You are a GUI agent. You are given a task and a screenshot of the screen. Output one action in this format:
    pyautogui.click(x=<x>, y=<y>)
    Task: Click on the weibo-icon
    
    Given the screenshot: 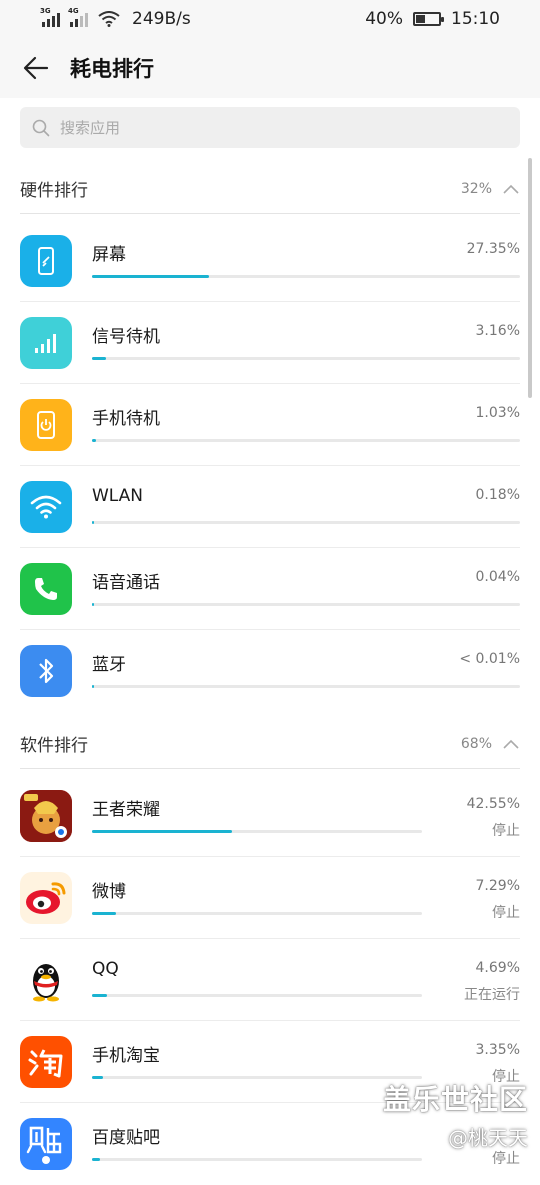 What is the action you would take?
    pyautogui.click(x=46, y=898)
    